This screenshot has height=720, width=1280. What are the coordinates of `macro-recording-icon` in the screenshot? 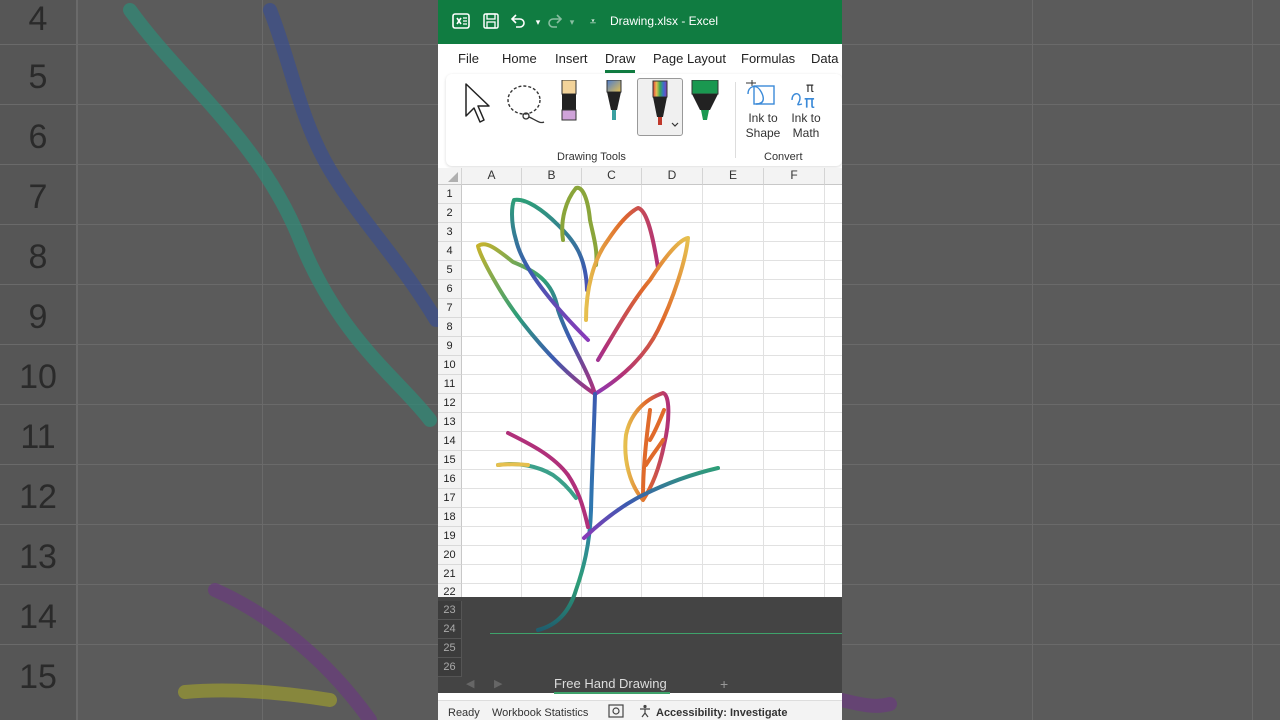 It's located at (616, 712).